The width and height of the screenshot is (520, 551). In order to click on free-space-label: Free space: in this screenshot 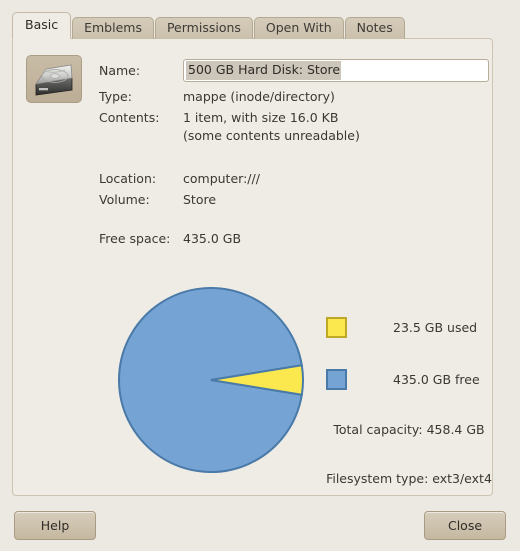, I will do `click(135, 238)`.